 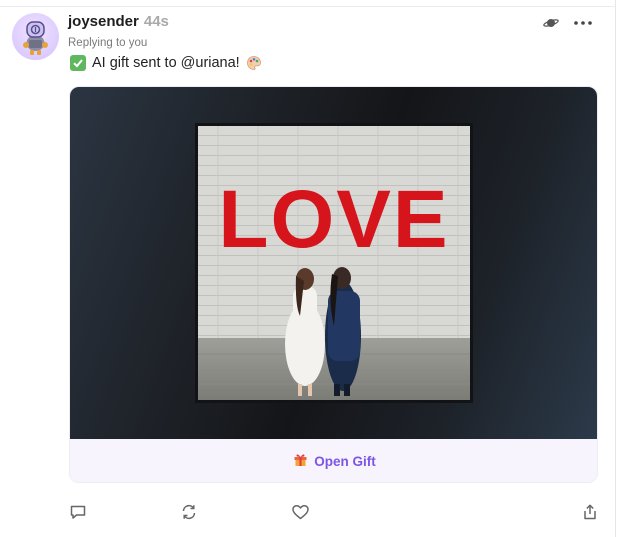 What do you see at coordinates (35, 36) in the screenshot?
I see `avatar` at bounding box center [35, 36].